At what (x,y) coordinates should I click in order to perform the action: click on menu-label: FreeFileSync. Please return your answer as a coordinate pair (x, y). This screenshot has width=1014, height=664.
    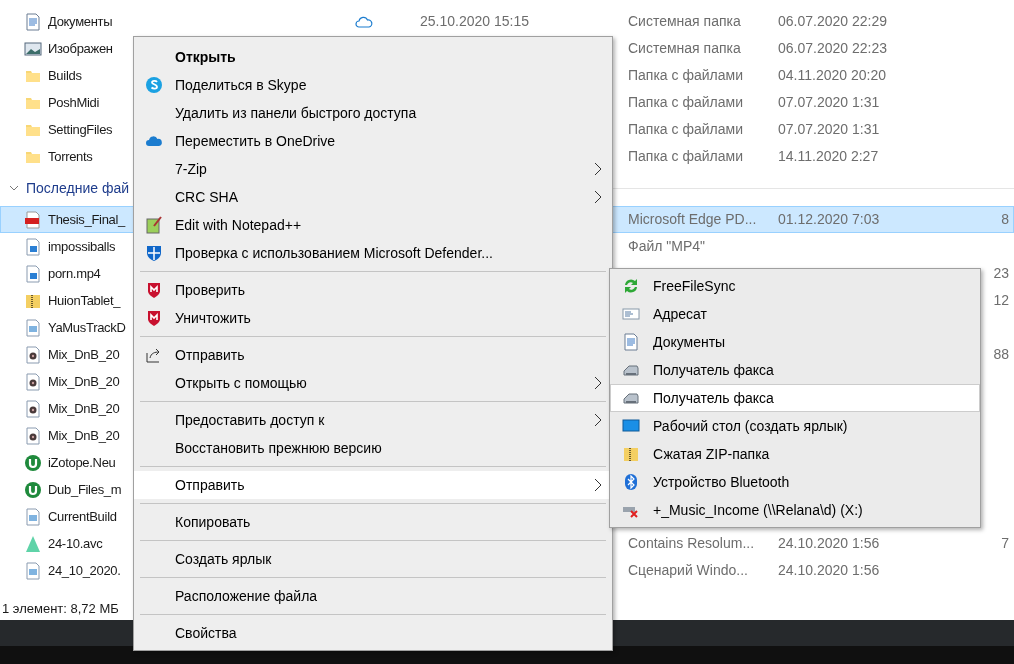
    Looking at the image, I should click on (694, 286).